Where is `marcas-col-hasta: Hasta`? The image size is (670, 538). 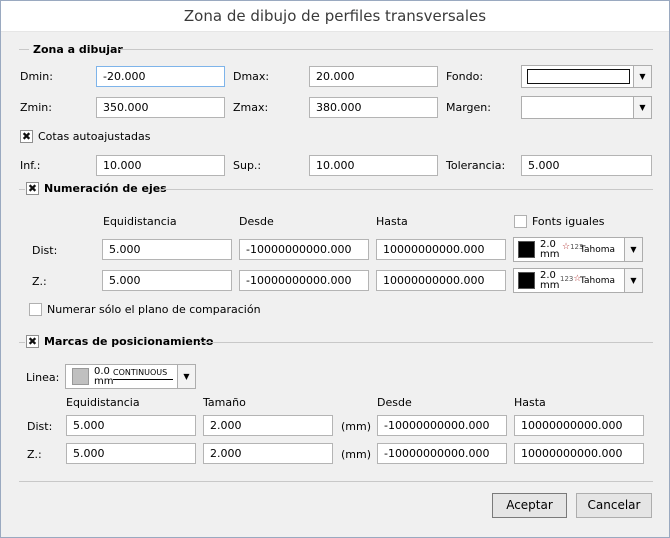 marcas-col-hasta: Hasta is located at coordinates (530, 402).